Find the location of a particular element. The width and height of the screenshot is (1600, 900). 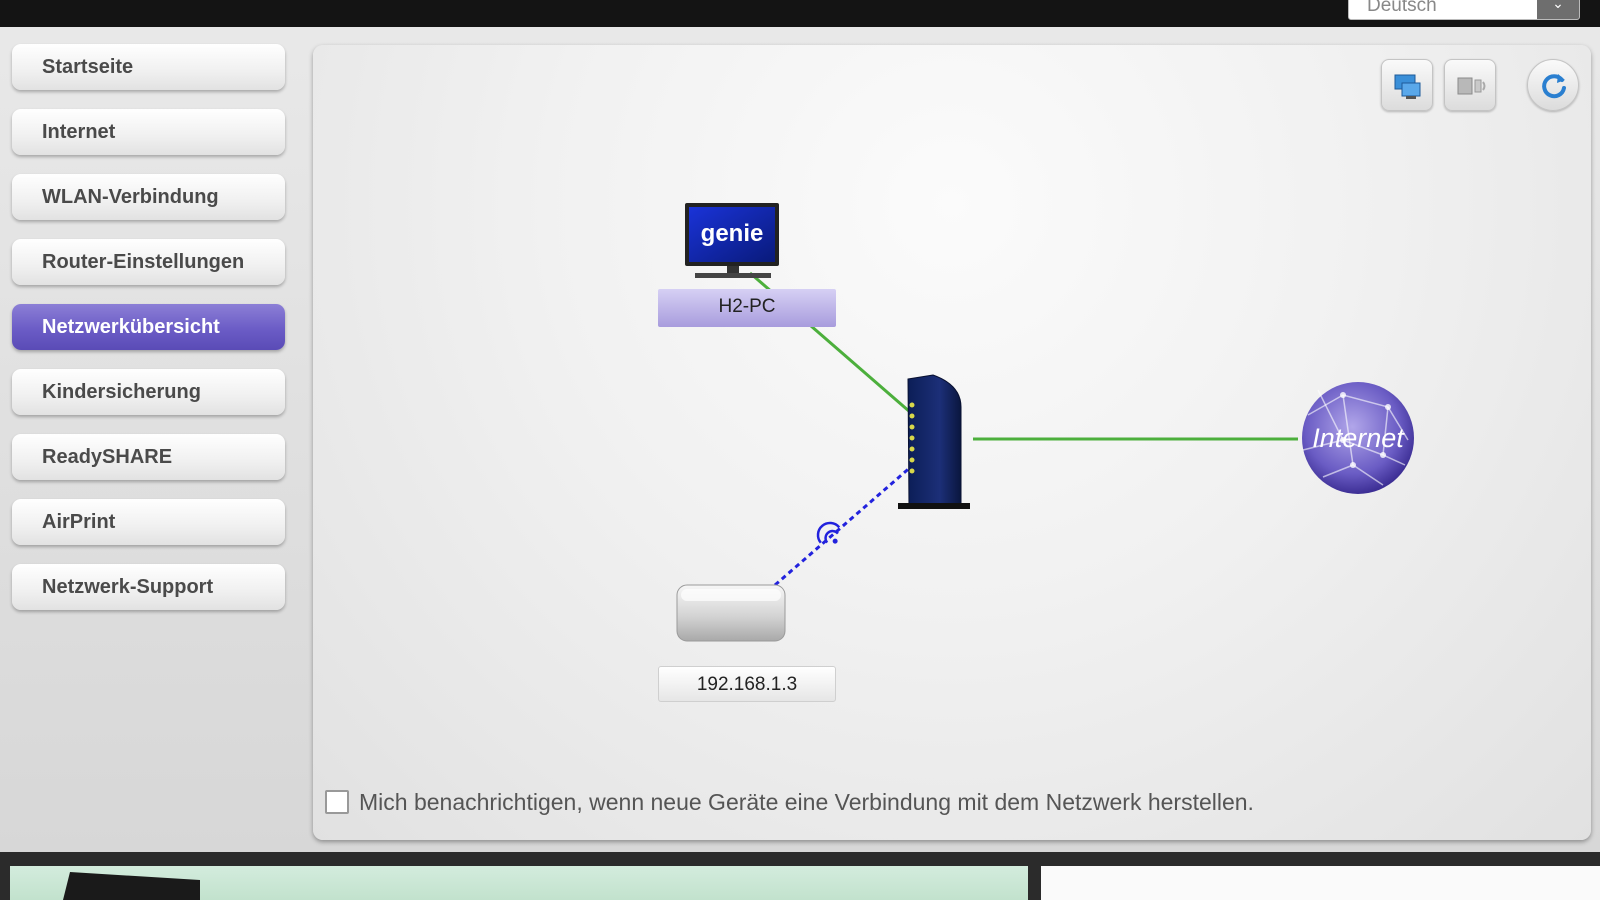

sidebar-item-startseite: Startseite is located at coordinates (148, 67).